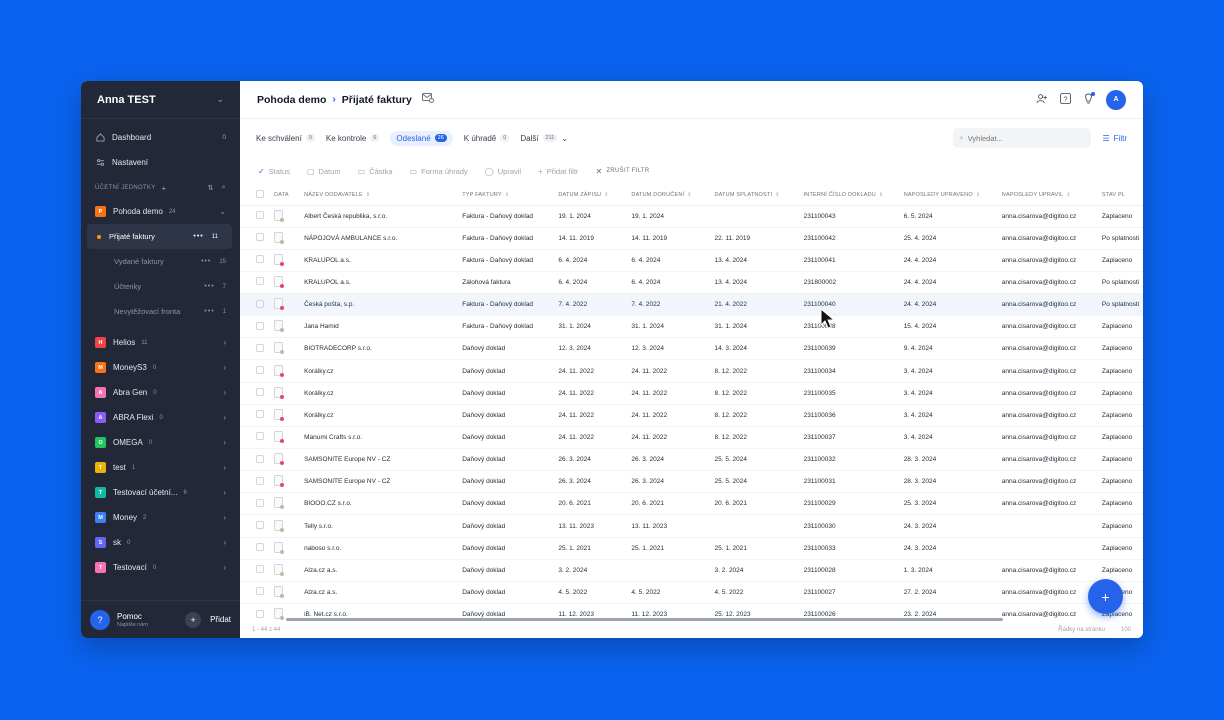 Image resolution: width=1224 pixels, height=720 pixels. I want to click on sidebar-item-settings: Nastavení, so click(160, 162).